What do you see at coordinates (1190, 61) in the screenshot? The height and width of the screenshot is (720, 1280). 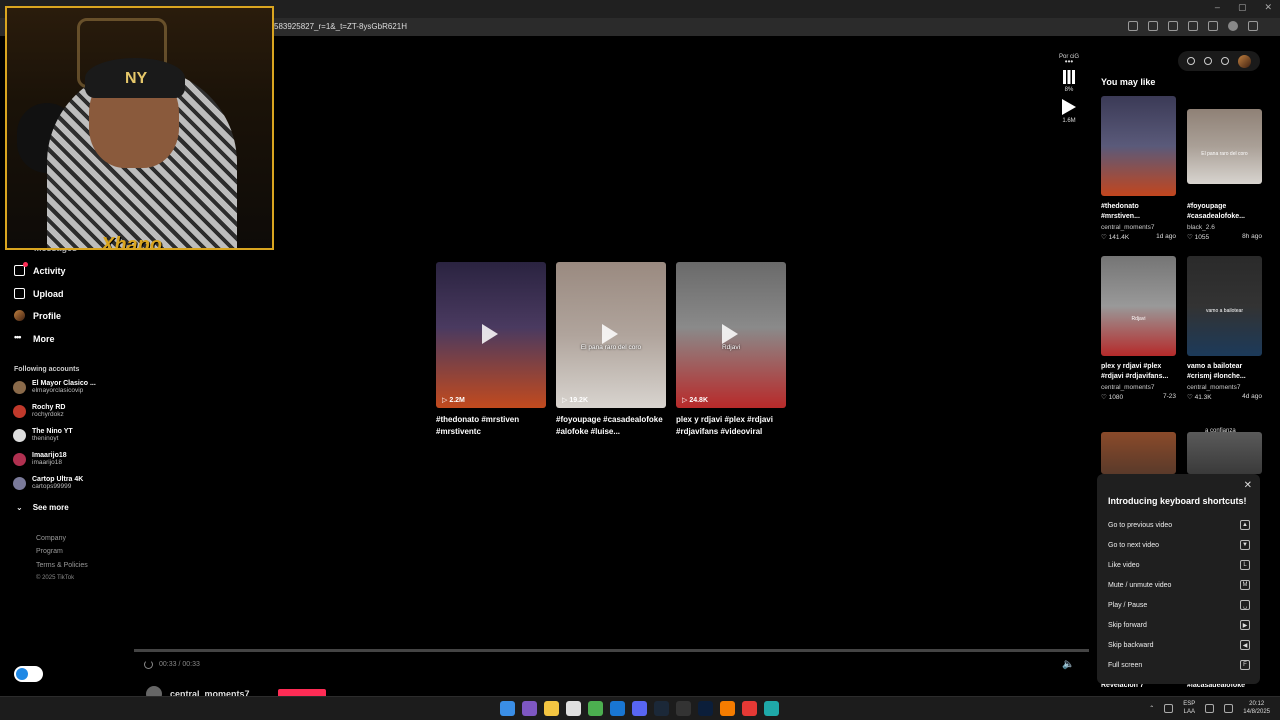 I see `compass-icon` at bounding box center [1190, 61].